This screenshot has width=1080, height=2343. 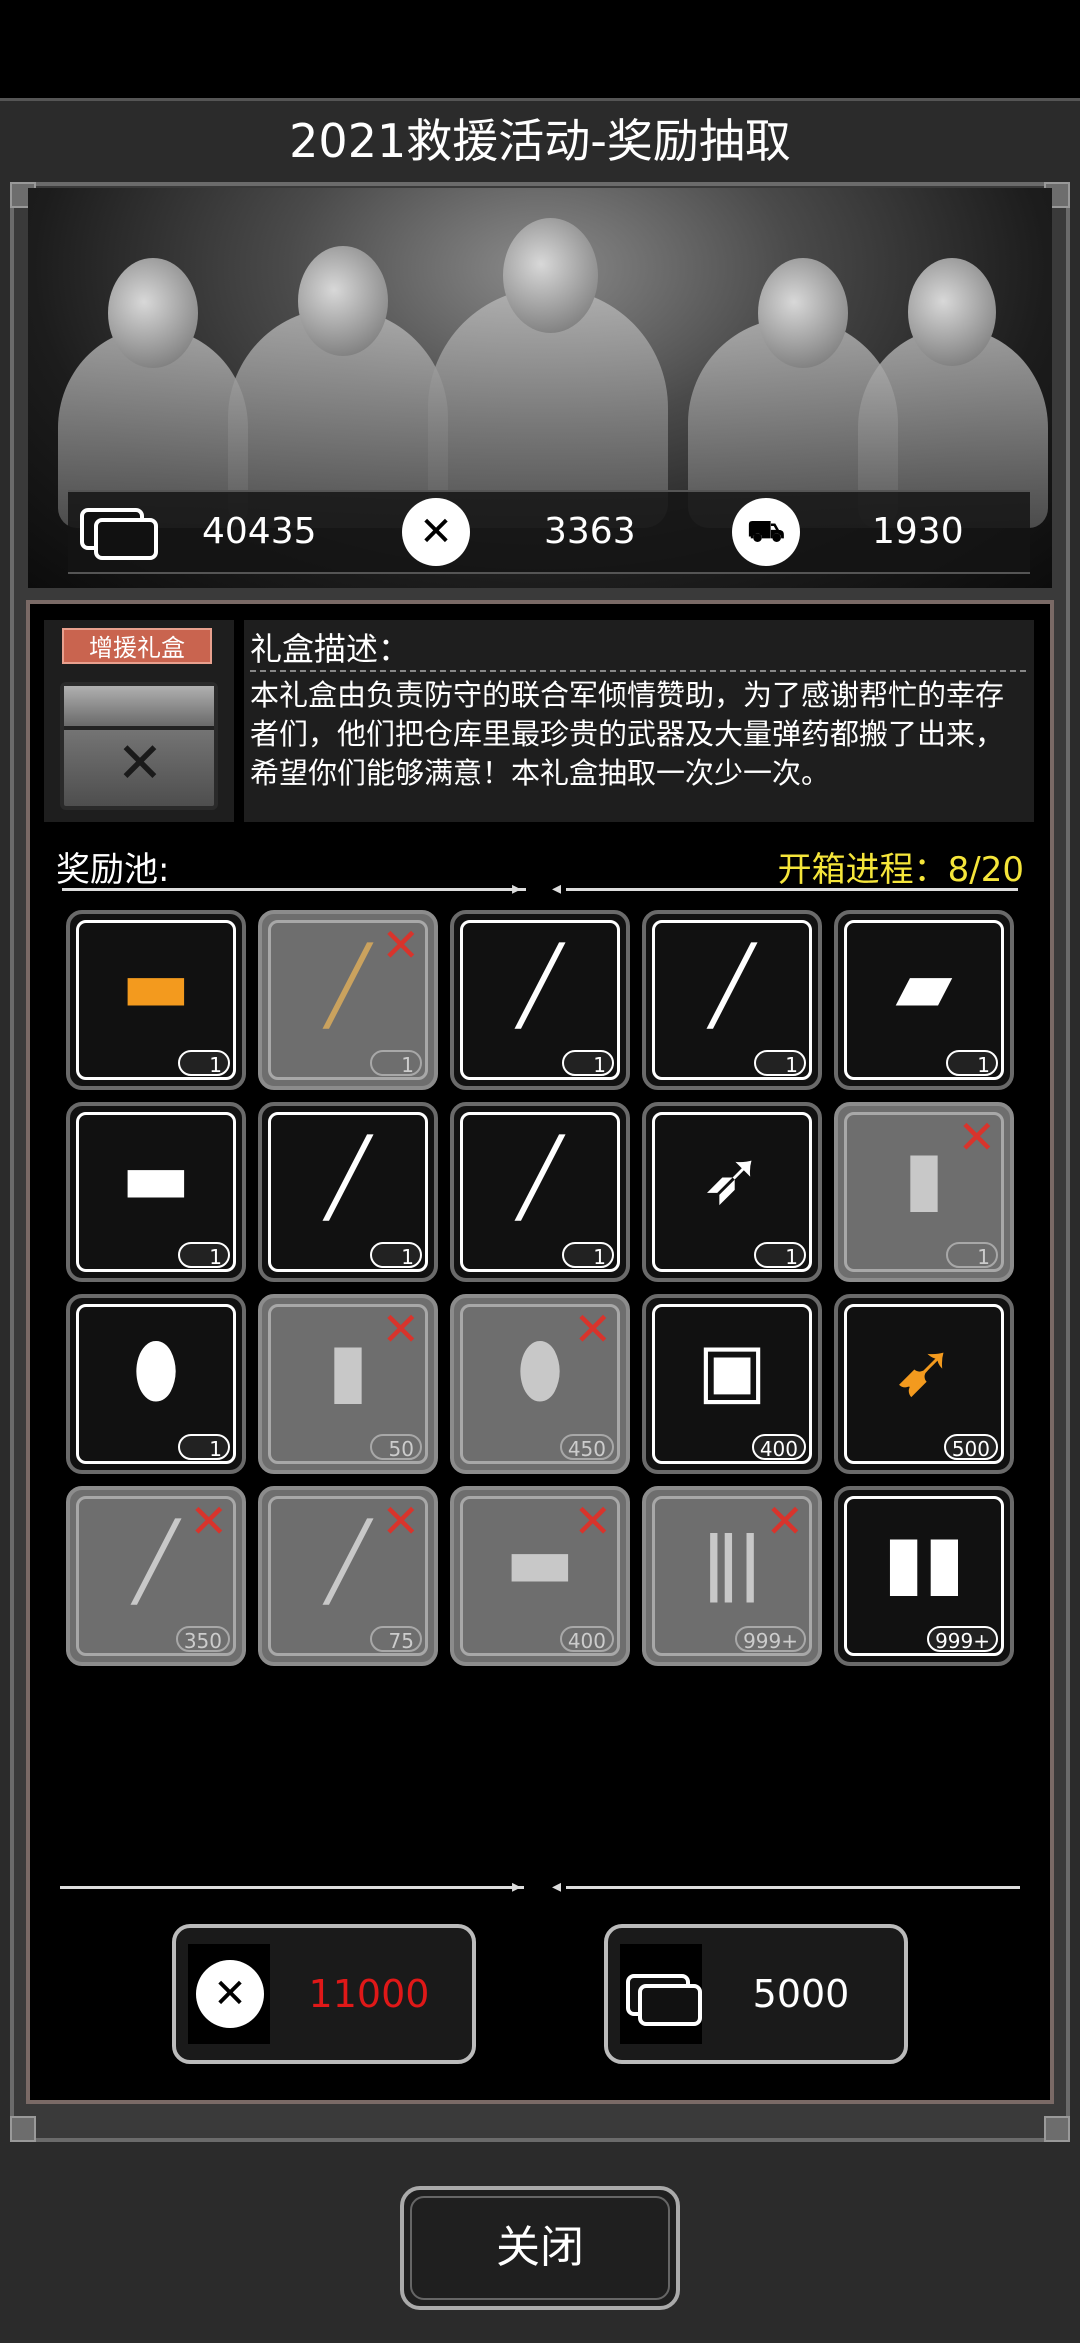 What do you see at coordinates (732, 986) in the screenshot?
I see `rocket-launcher-icon: ╱` at bounding box center [732, 986].